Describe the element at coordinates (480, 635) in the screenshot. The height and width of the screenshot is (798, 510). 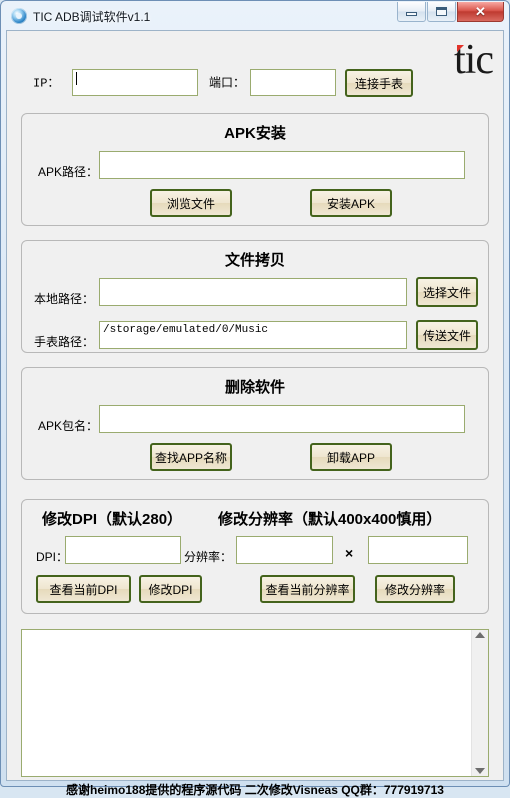
I see `scroll-up-arrow-icon` at that location.